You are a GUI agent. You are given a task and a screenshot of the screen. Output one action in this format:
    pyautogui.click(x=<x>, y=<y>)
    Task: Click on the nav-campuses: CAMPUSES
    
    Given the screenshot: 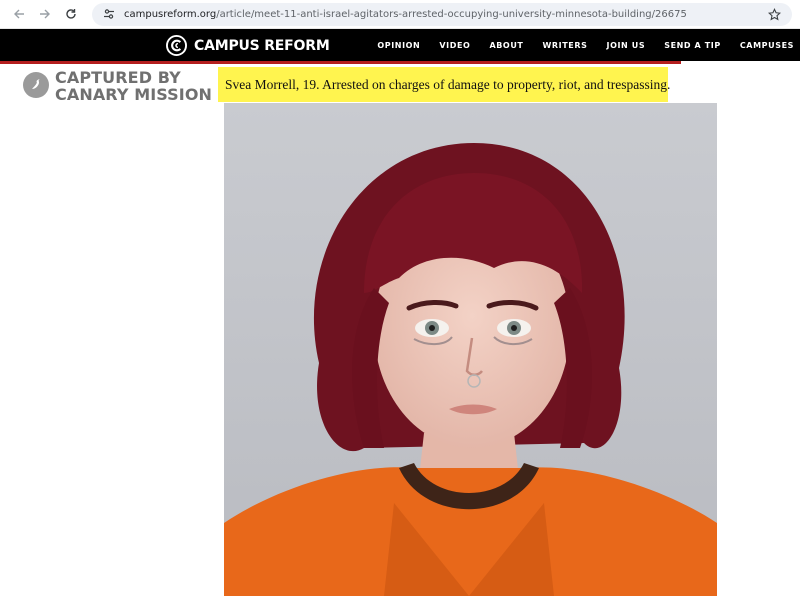 What is the action you would take?
    pyautogui.click(x=767, y=45)
    